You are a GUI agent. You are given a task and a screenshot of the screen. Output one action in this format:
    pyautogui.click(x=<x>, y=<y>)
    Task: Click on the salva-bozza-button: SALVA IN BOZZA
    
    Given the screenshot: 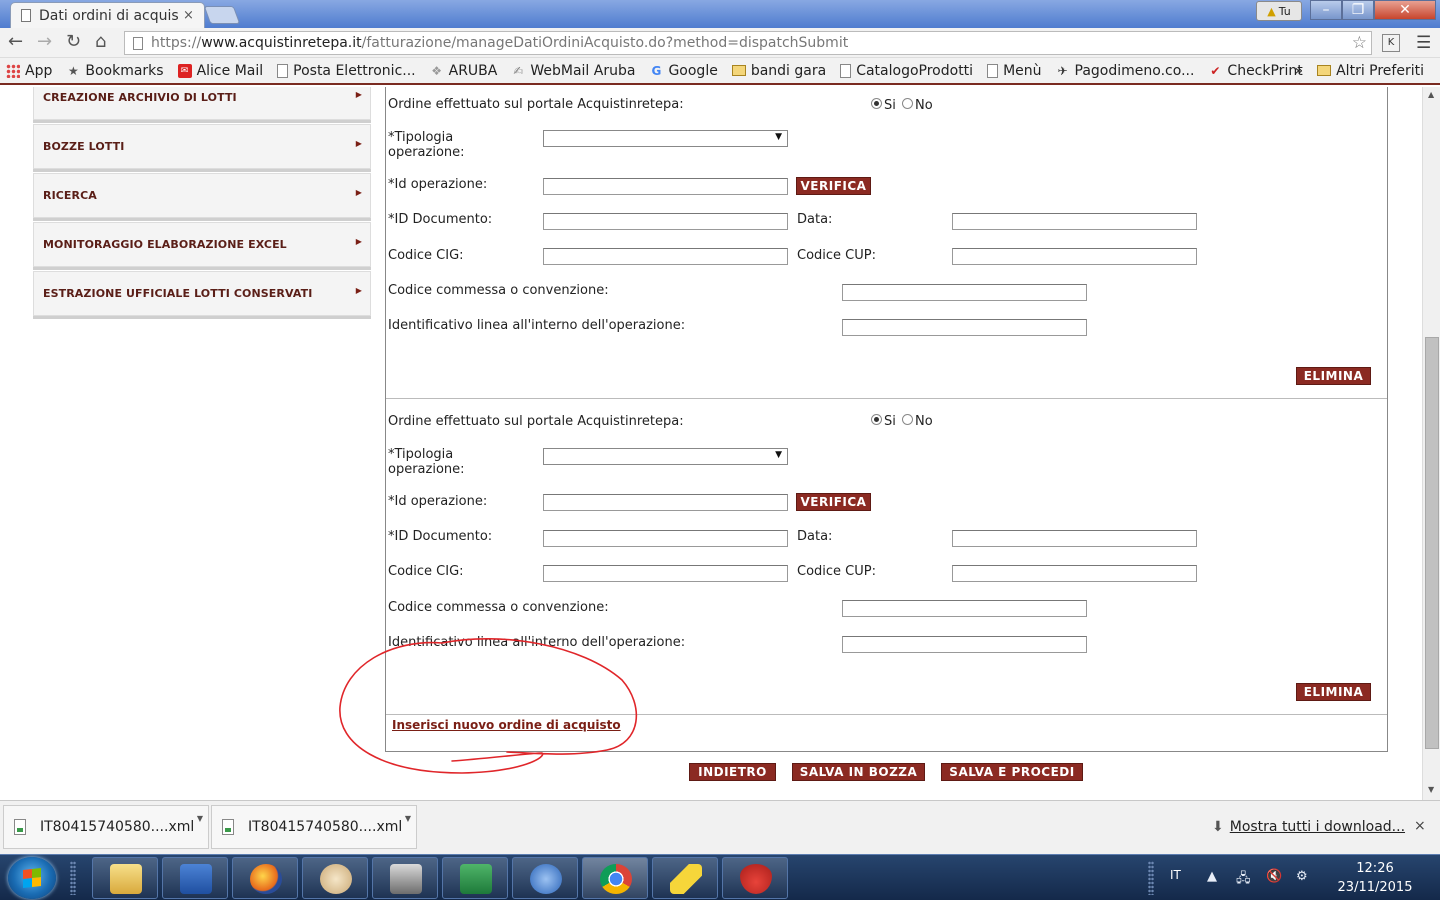 What is the action you would take?
    pyautogui.click(x=858, y=772)
    